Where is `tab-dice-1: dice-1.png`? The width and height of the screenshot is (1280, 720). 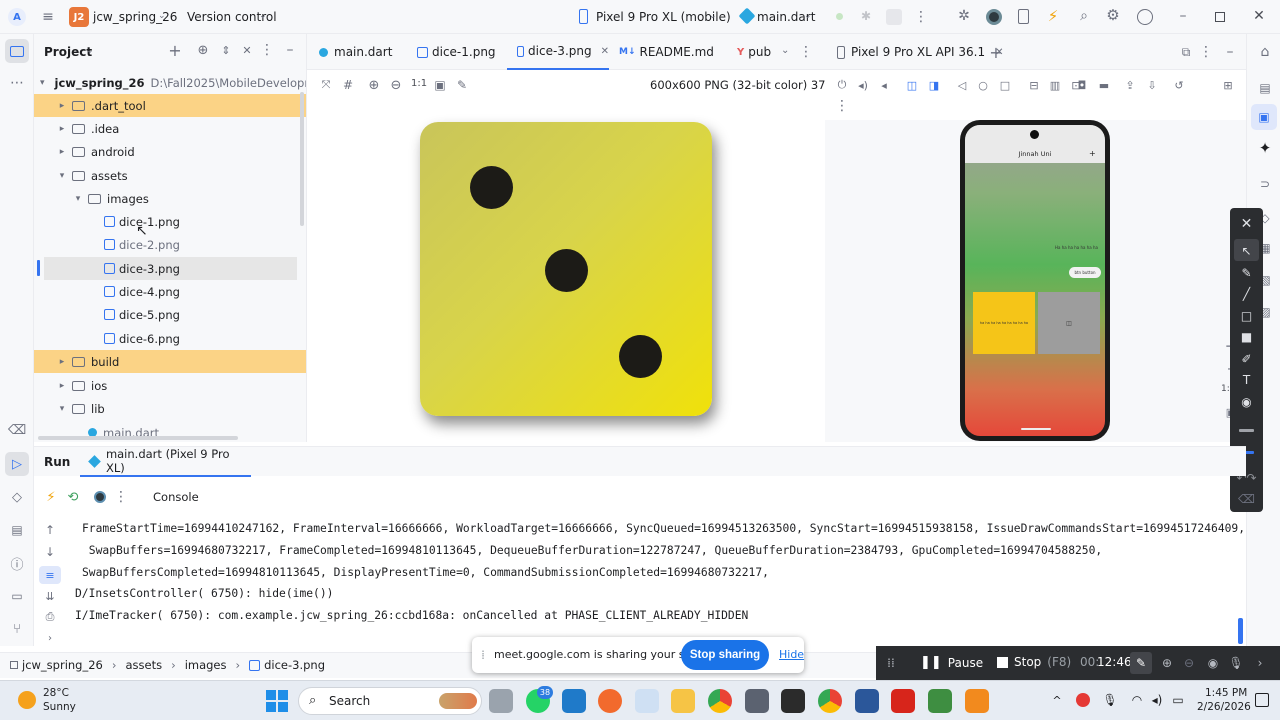
tab-dice-1: dice-1.png is located at coordinates (456, 52).